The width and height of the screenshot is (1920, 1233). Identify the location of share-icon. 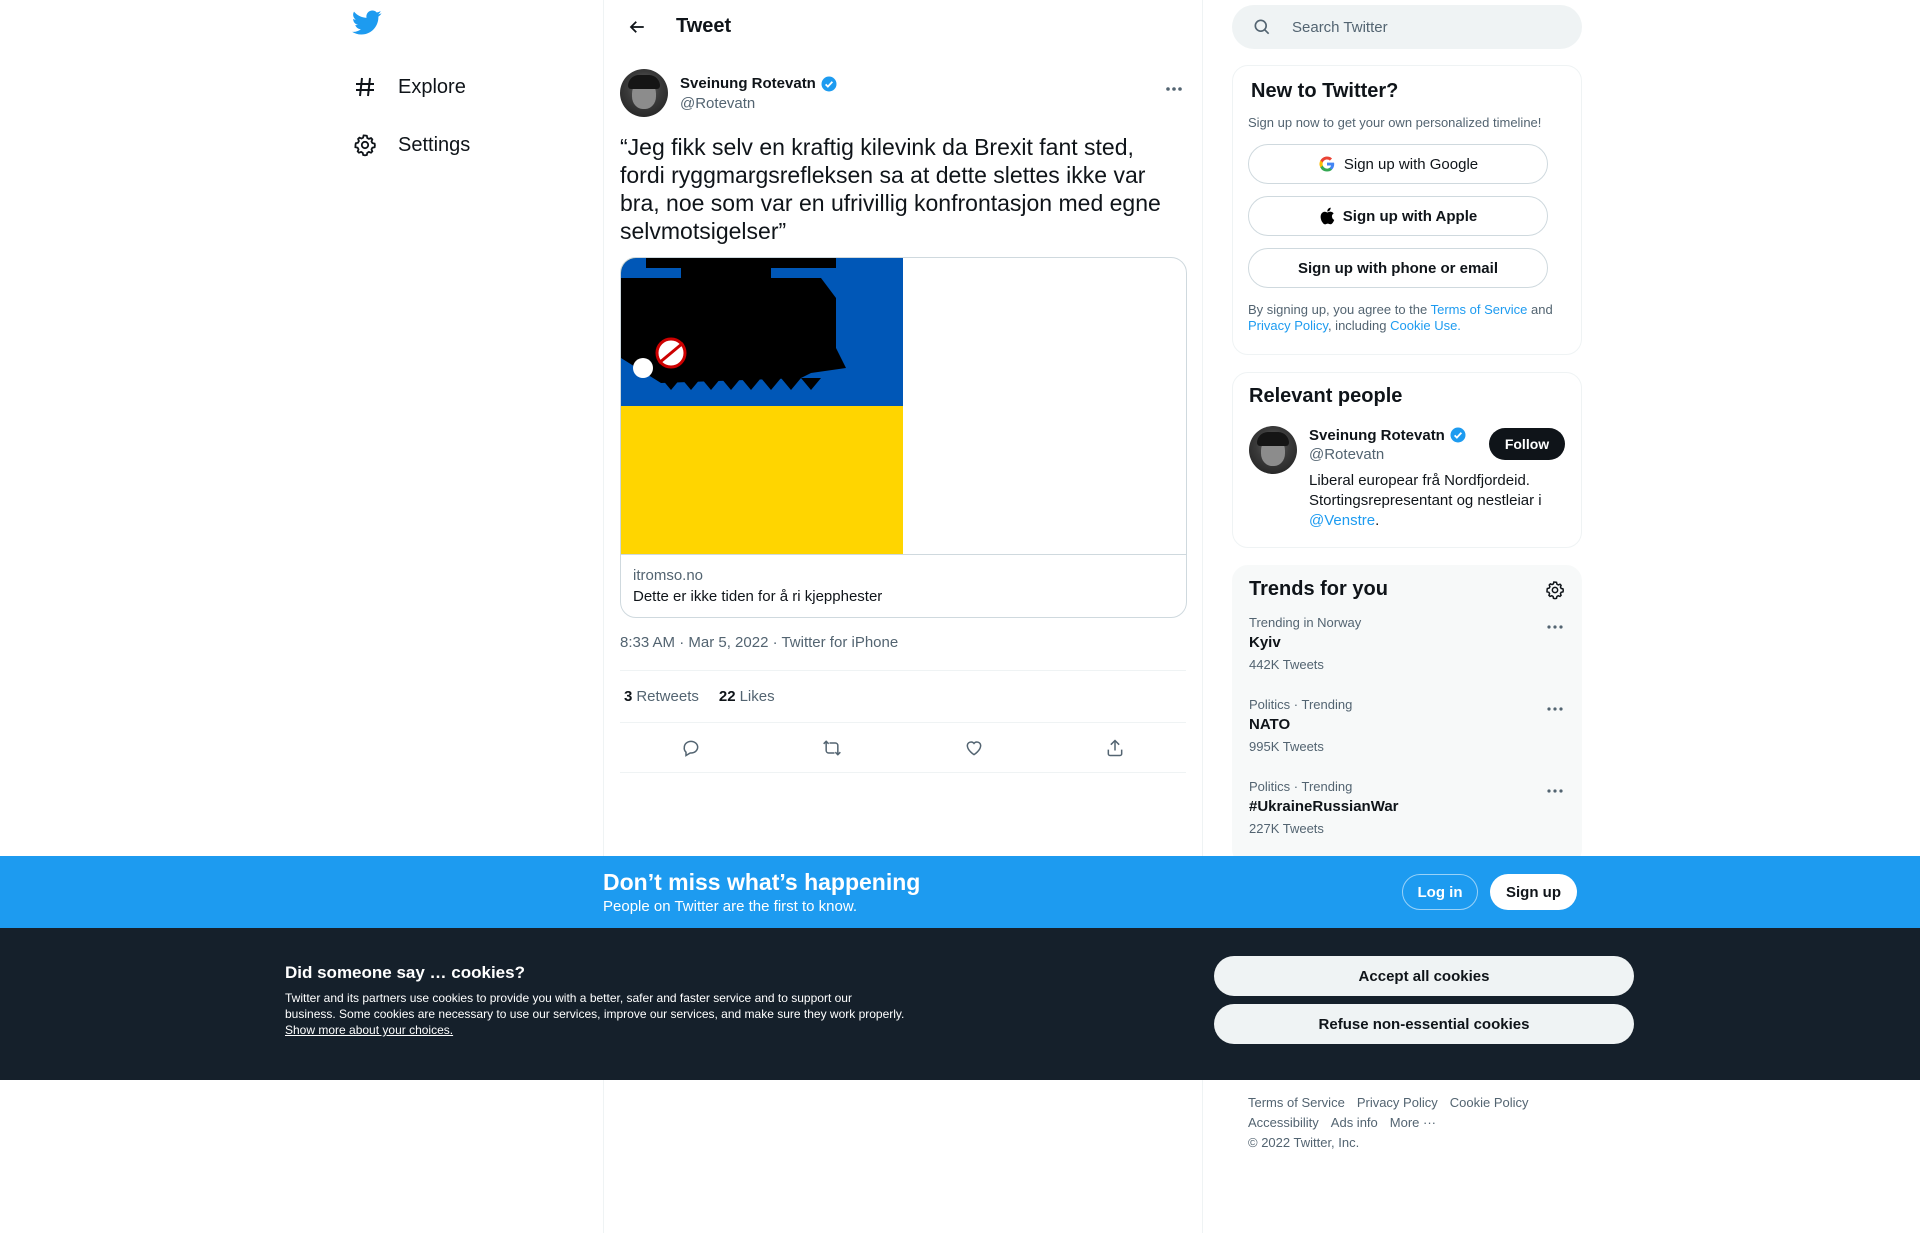
(1115, 748).